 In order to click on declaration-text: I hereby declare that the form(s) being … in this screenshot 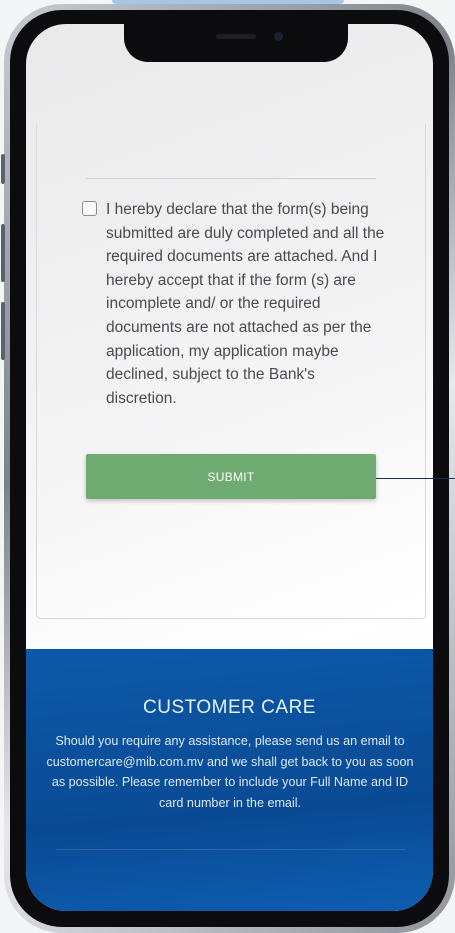, I will do `click(245, 304)`.